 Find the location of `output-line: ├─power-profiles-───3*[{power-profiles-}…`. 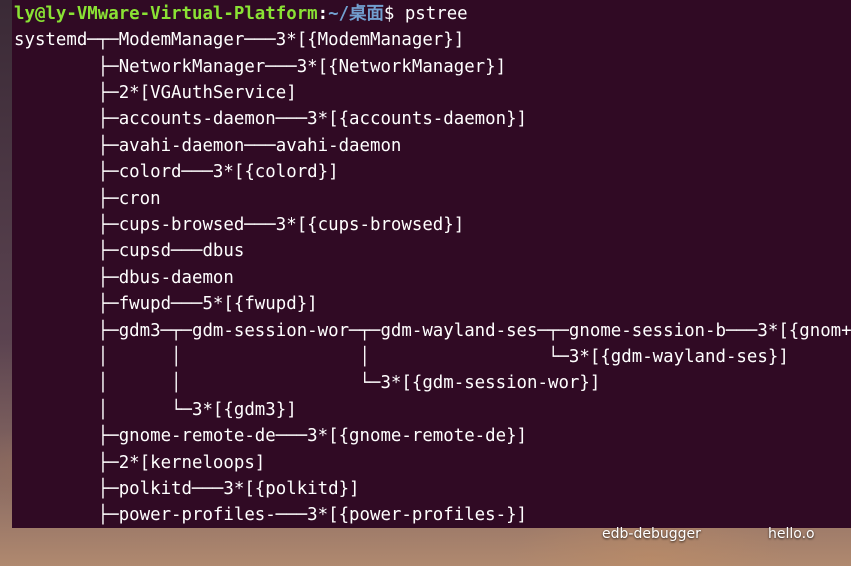

output-line: ├─power-profiles-───3*[{power-profiles-}… is located at coordinates (271, 515).